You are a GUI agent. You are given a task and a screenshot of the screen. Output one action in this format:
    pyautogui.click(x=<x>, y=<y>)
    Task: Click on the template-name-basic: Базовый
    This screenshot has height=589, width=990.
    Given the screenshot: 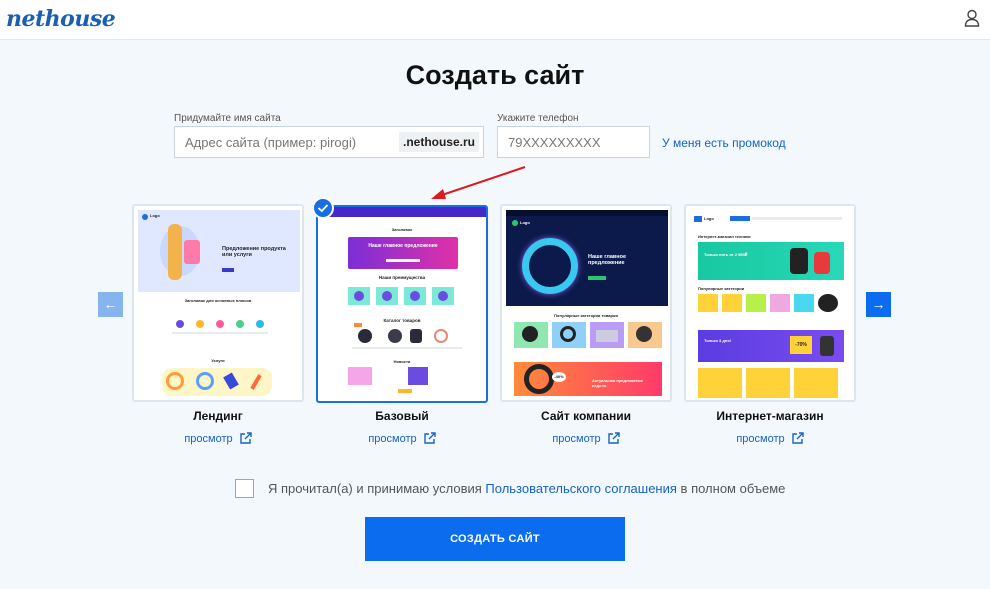 What is the action you would take?
    pyautogui.click(x=402, y=416)
    